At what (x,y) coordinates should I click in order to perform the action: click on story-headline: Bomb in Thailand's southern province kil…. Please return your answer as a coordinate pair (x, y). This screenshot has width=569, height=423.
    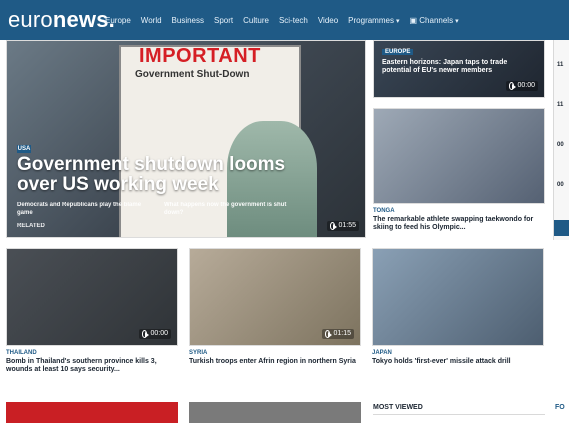
    Looking at the image, I should click on (92, 366).